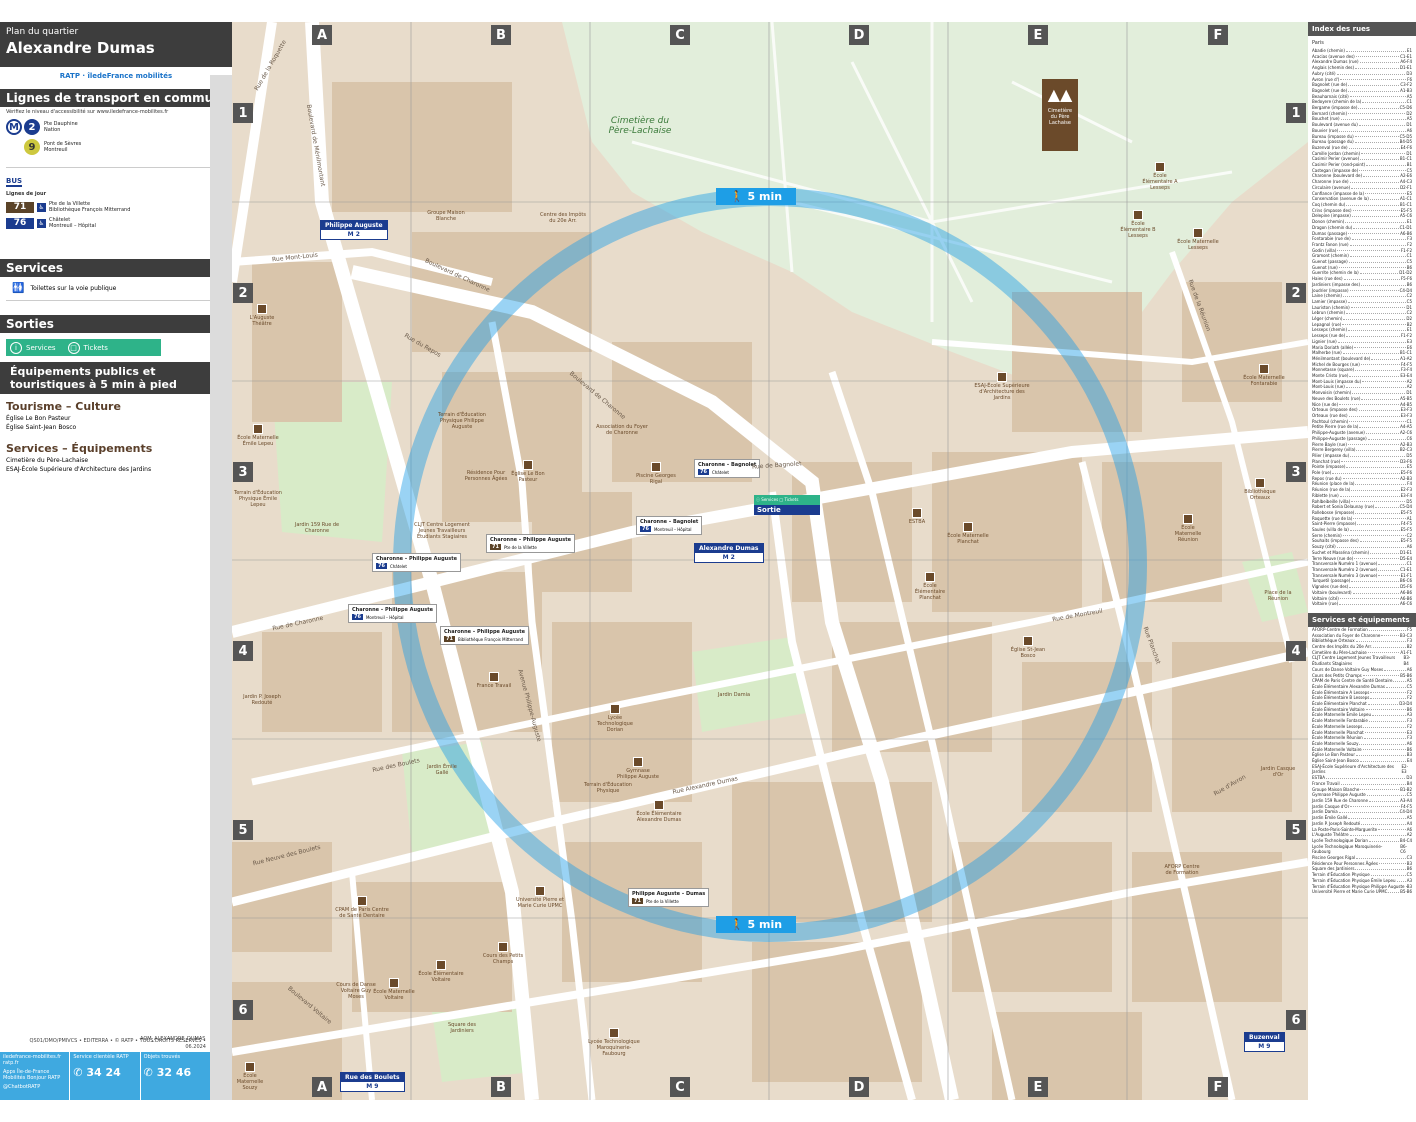 The image size is (1416, 1122). I want to click on poi: Jardin Casque d'Or, so click(1278, 772).